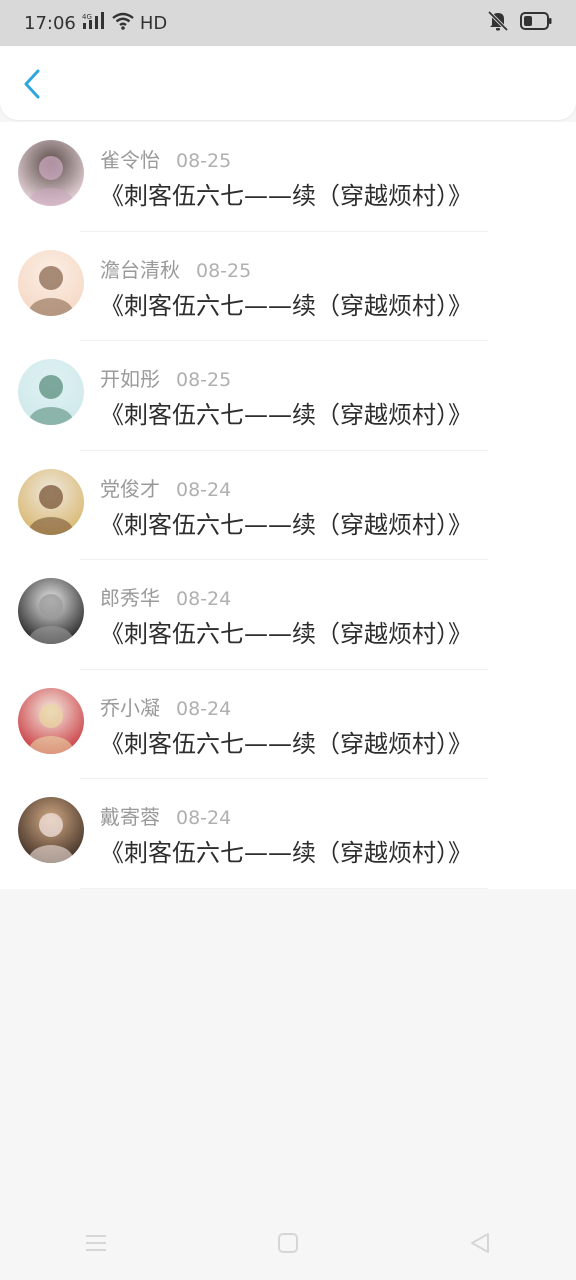 Image resolution: width=576 pixels, height=1280 pixels. I want to click on network-type: 4G, so click(87, 17).